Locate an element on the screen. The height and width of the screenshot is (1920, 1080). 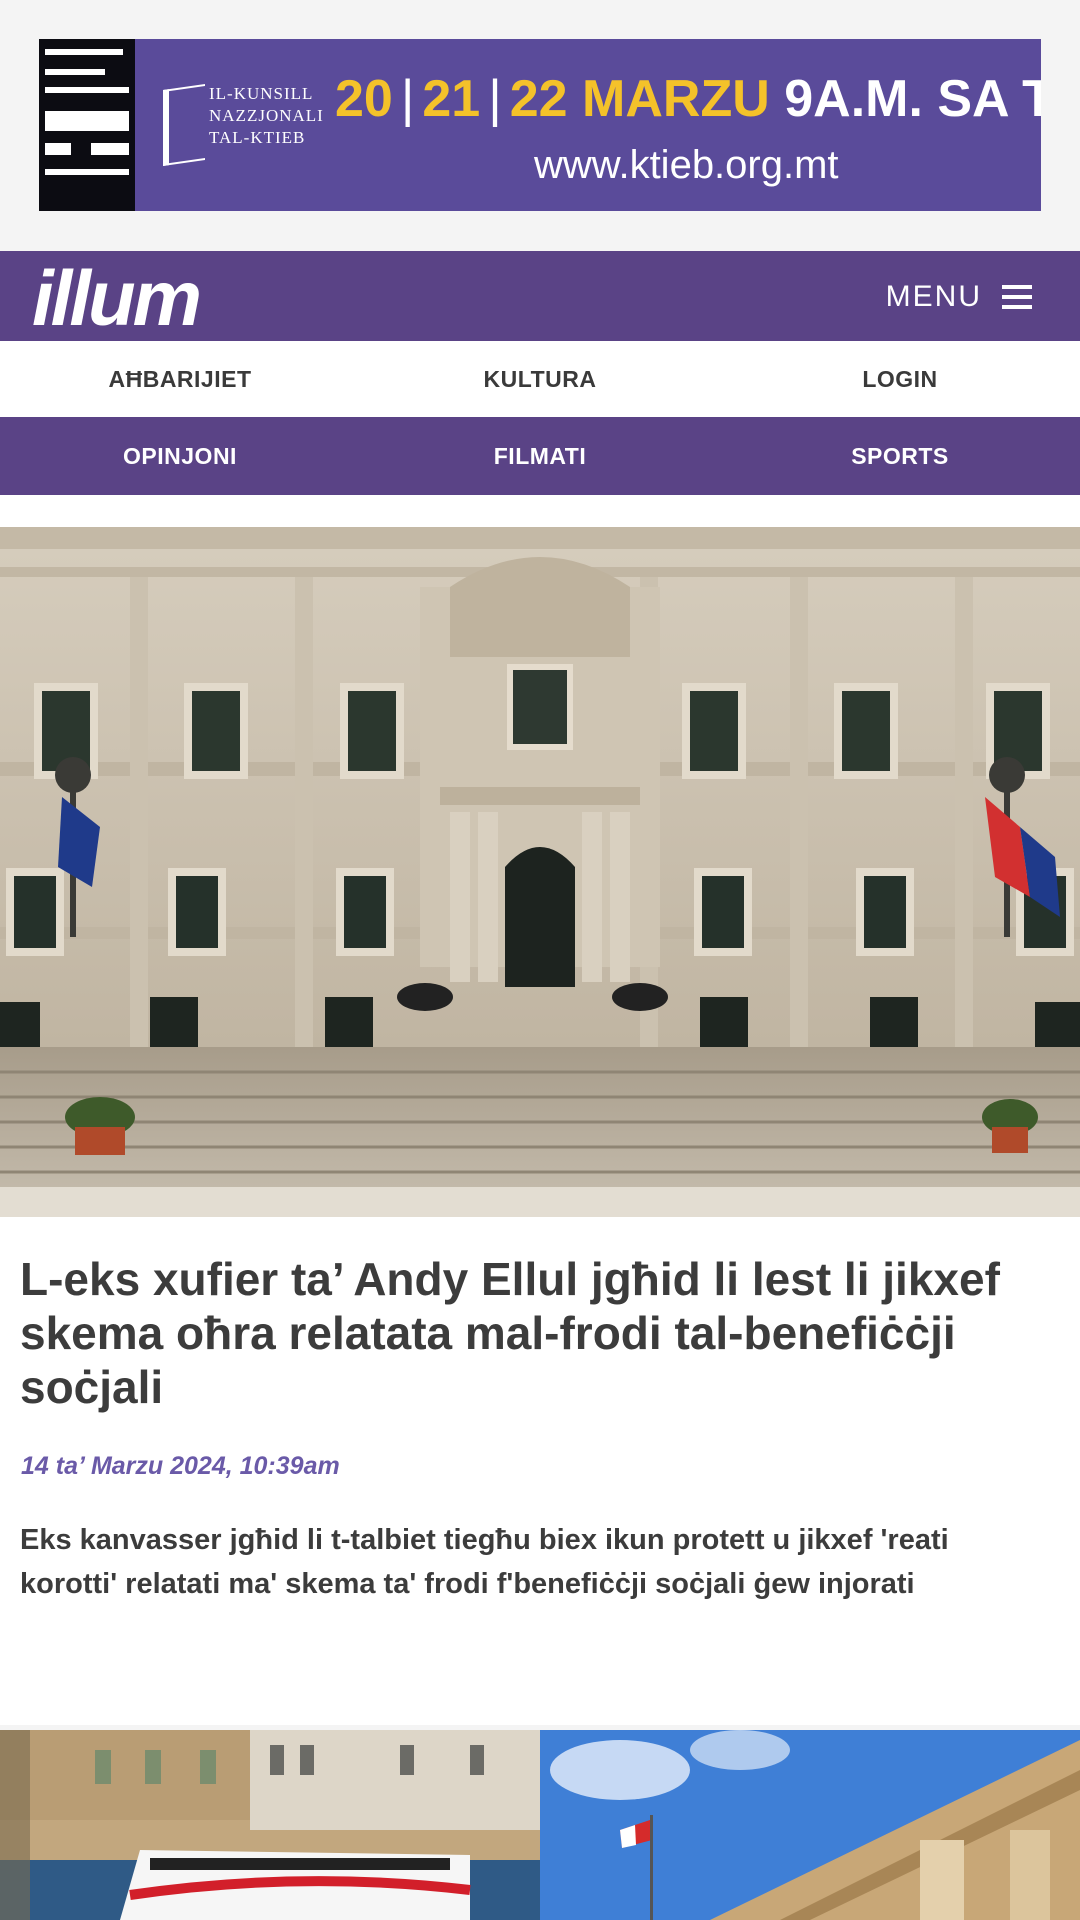
nav-row-primary: AĦBARIJIET KULTURA LOGIN is located at coordinates (540, 379).